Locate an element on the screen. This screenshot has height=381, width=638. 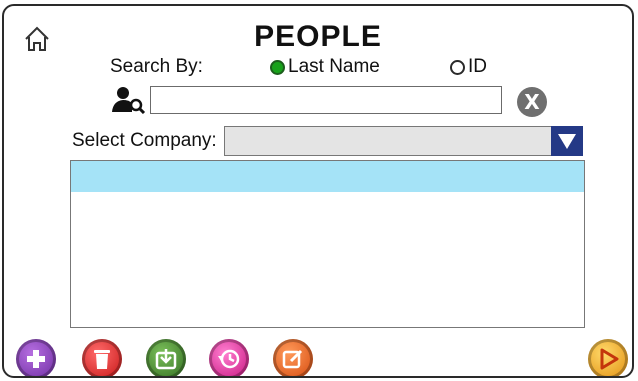
edit-button is located at coordinates (293, 357).